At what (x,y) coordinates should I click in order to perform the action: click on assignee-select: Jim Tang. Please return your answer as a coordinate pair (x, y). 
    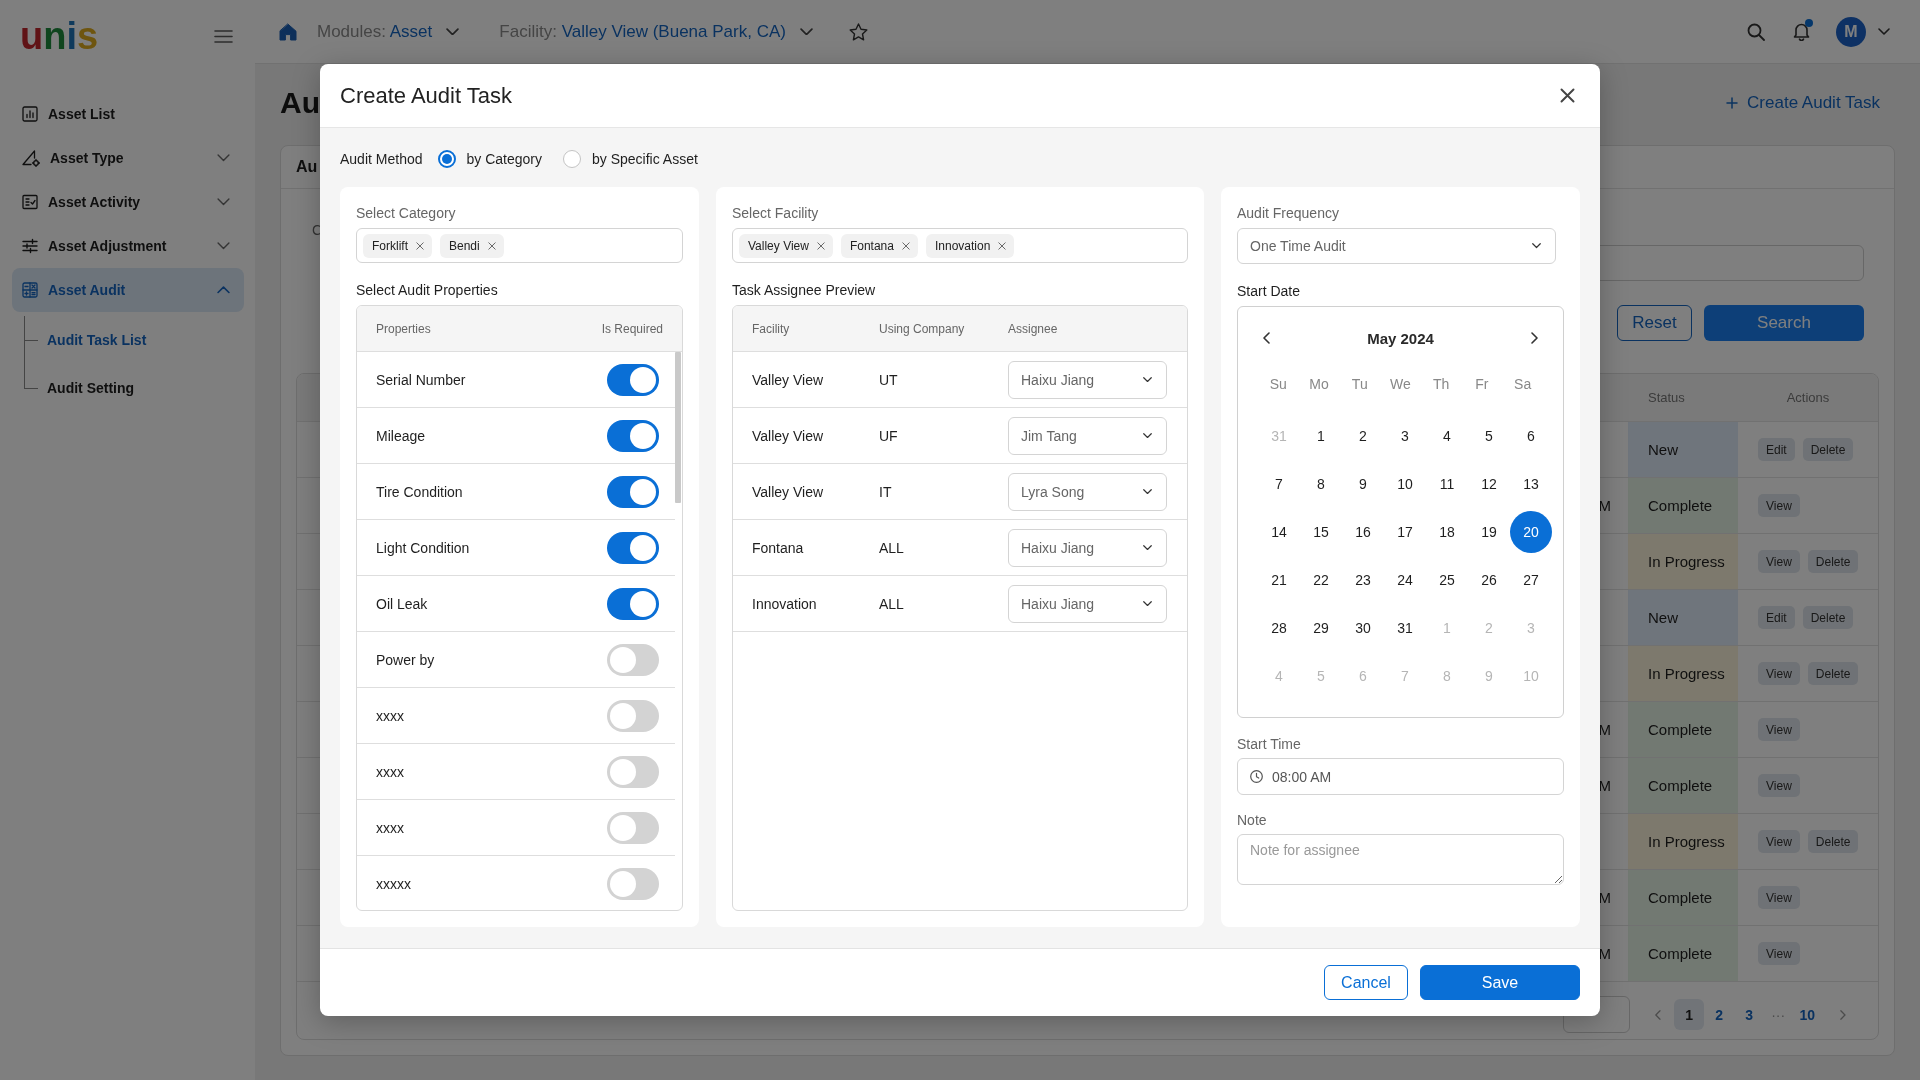
    Looking at the image, I should click on (1087, 435).